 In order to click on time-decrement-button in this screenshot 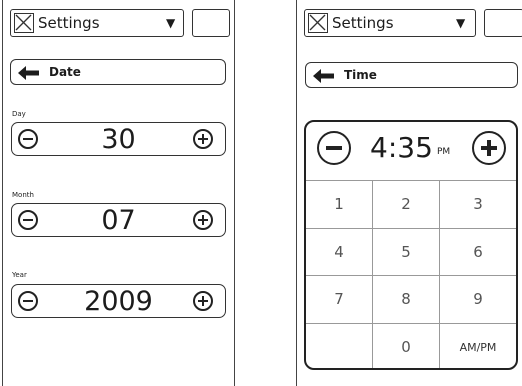, I will do `click(334, 148)`.